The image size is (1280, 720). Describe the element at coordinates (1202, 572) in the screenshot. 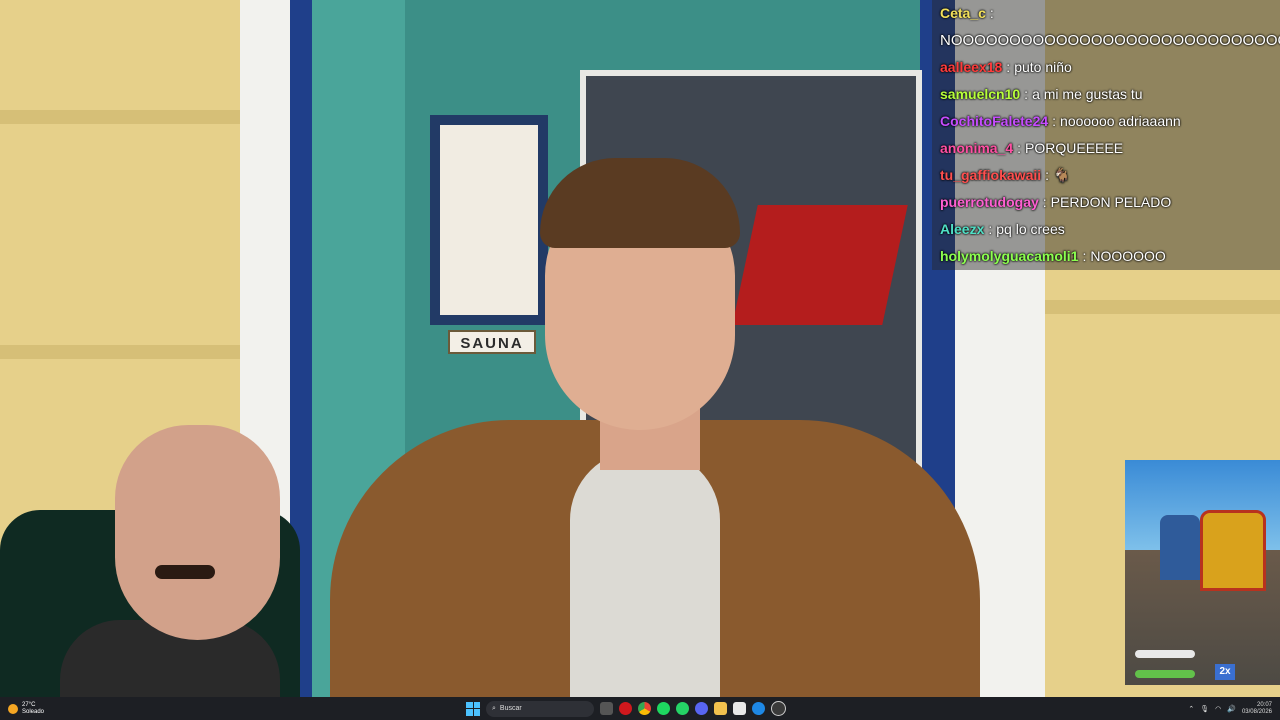

I see `subway-surfers-gameplay: 2x` at that location.